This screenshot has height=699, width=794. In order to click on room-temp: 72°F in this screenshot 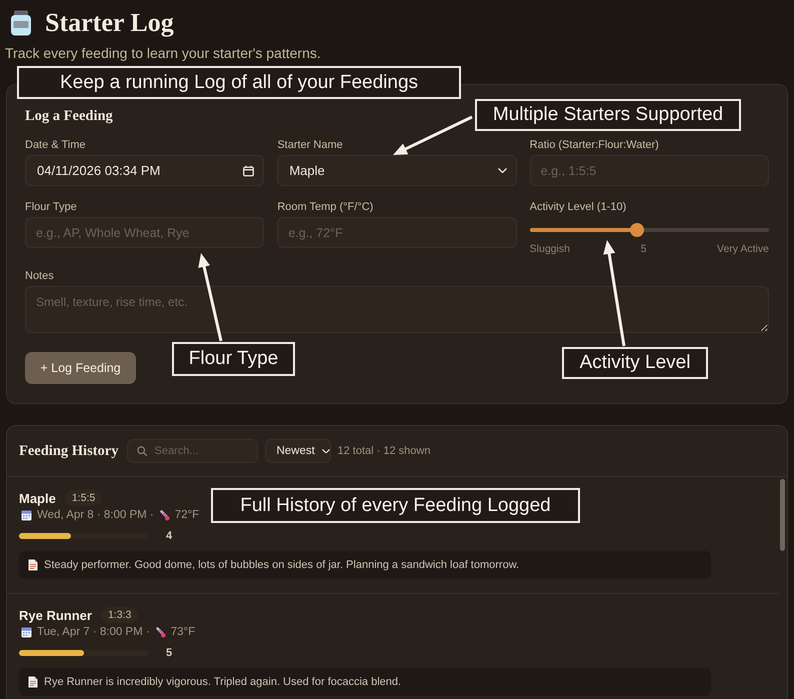, I will do `click(187, 515)`.